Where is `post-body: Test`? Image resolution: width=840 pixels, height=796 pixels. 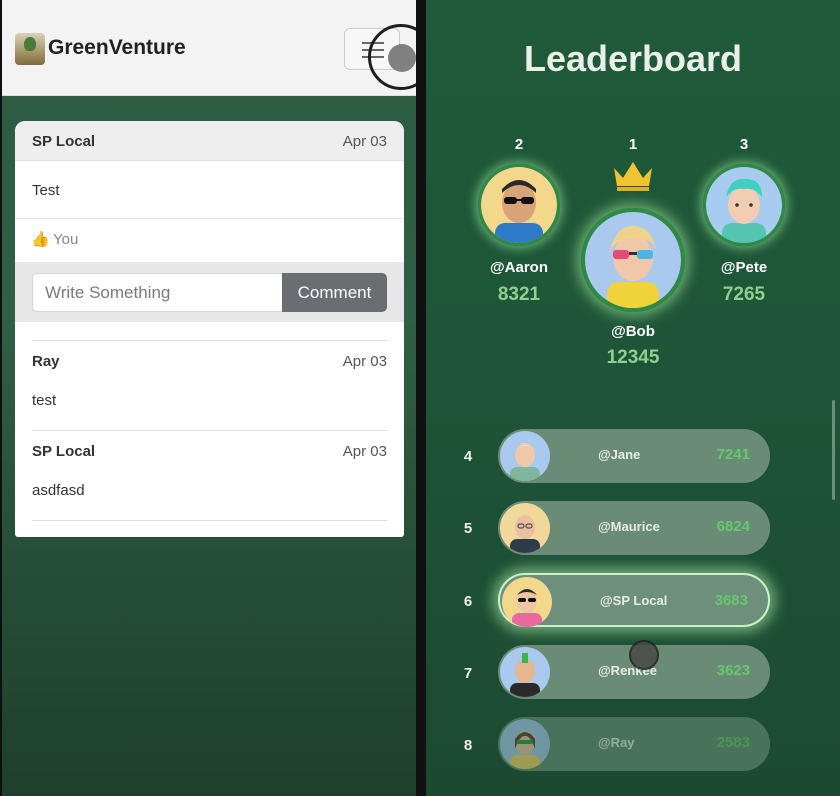
post-body: Test is located at coordinates (209, 190).